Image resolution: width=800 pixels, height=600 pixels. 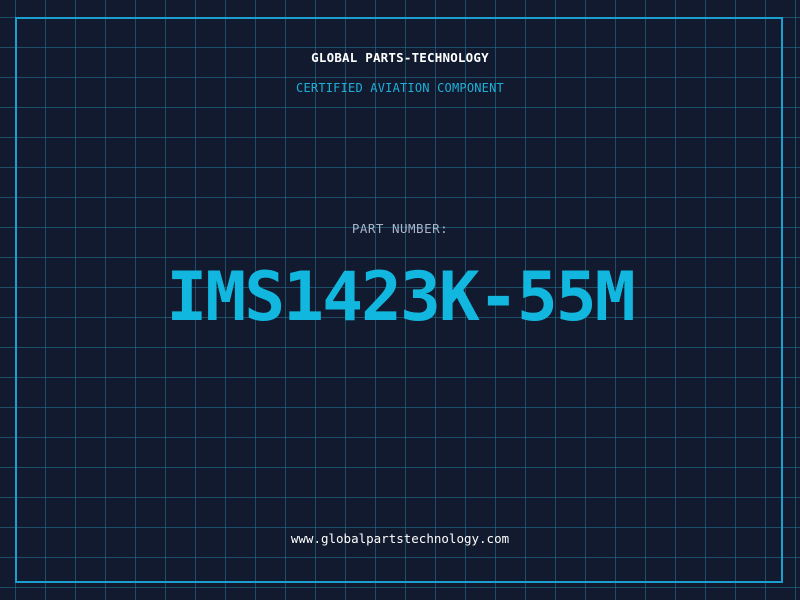 I want to click on part-number-value: IMS1423K-55M, so click(x=400, y=297).